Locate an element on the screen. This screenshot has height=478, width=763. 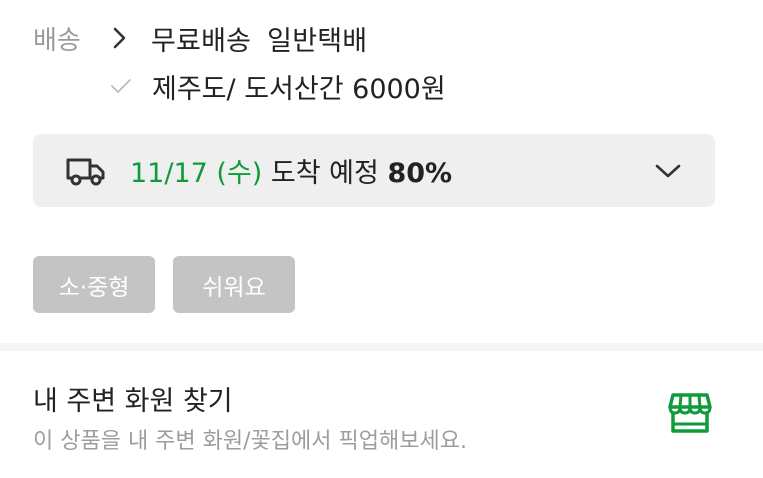
nearby-title: 내 주변 화원 찾기 is located at coordinates (133, 401).